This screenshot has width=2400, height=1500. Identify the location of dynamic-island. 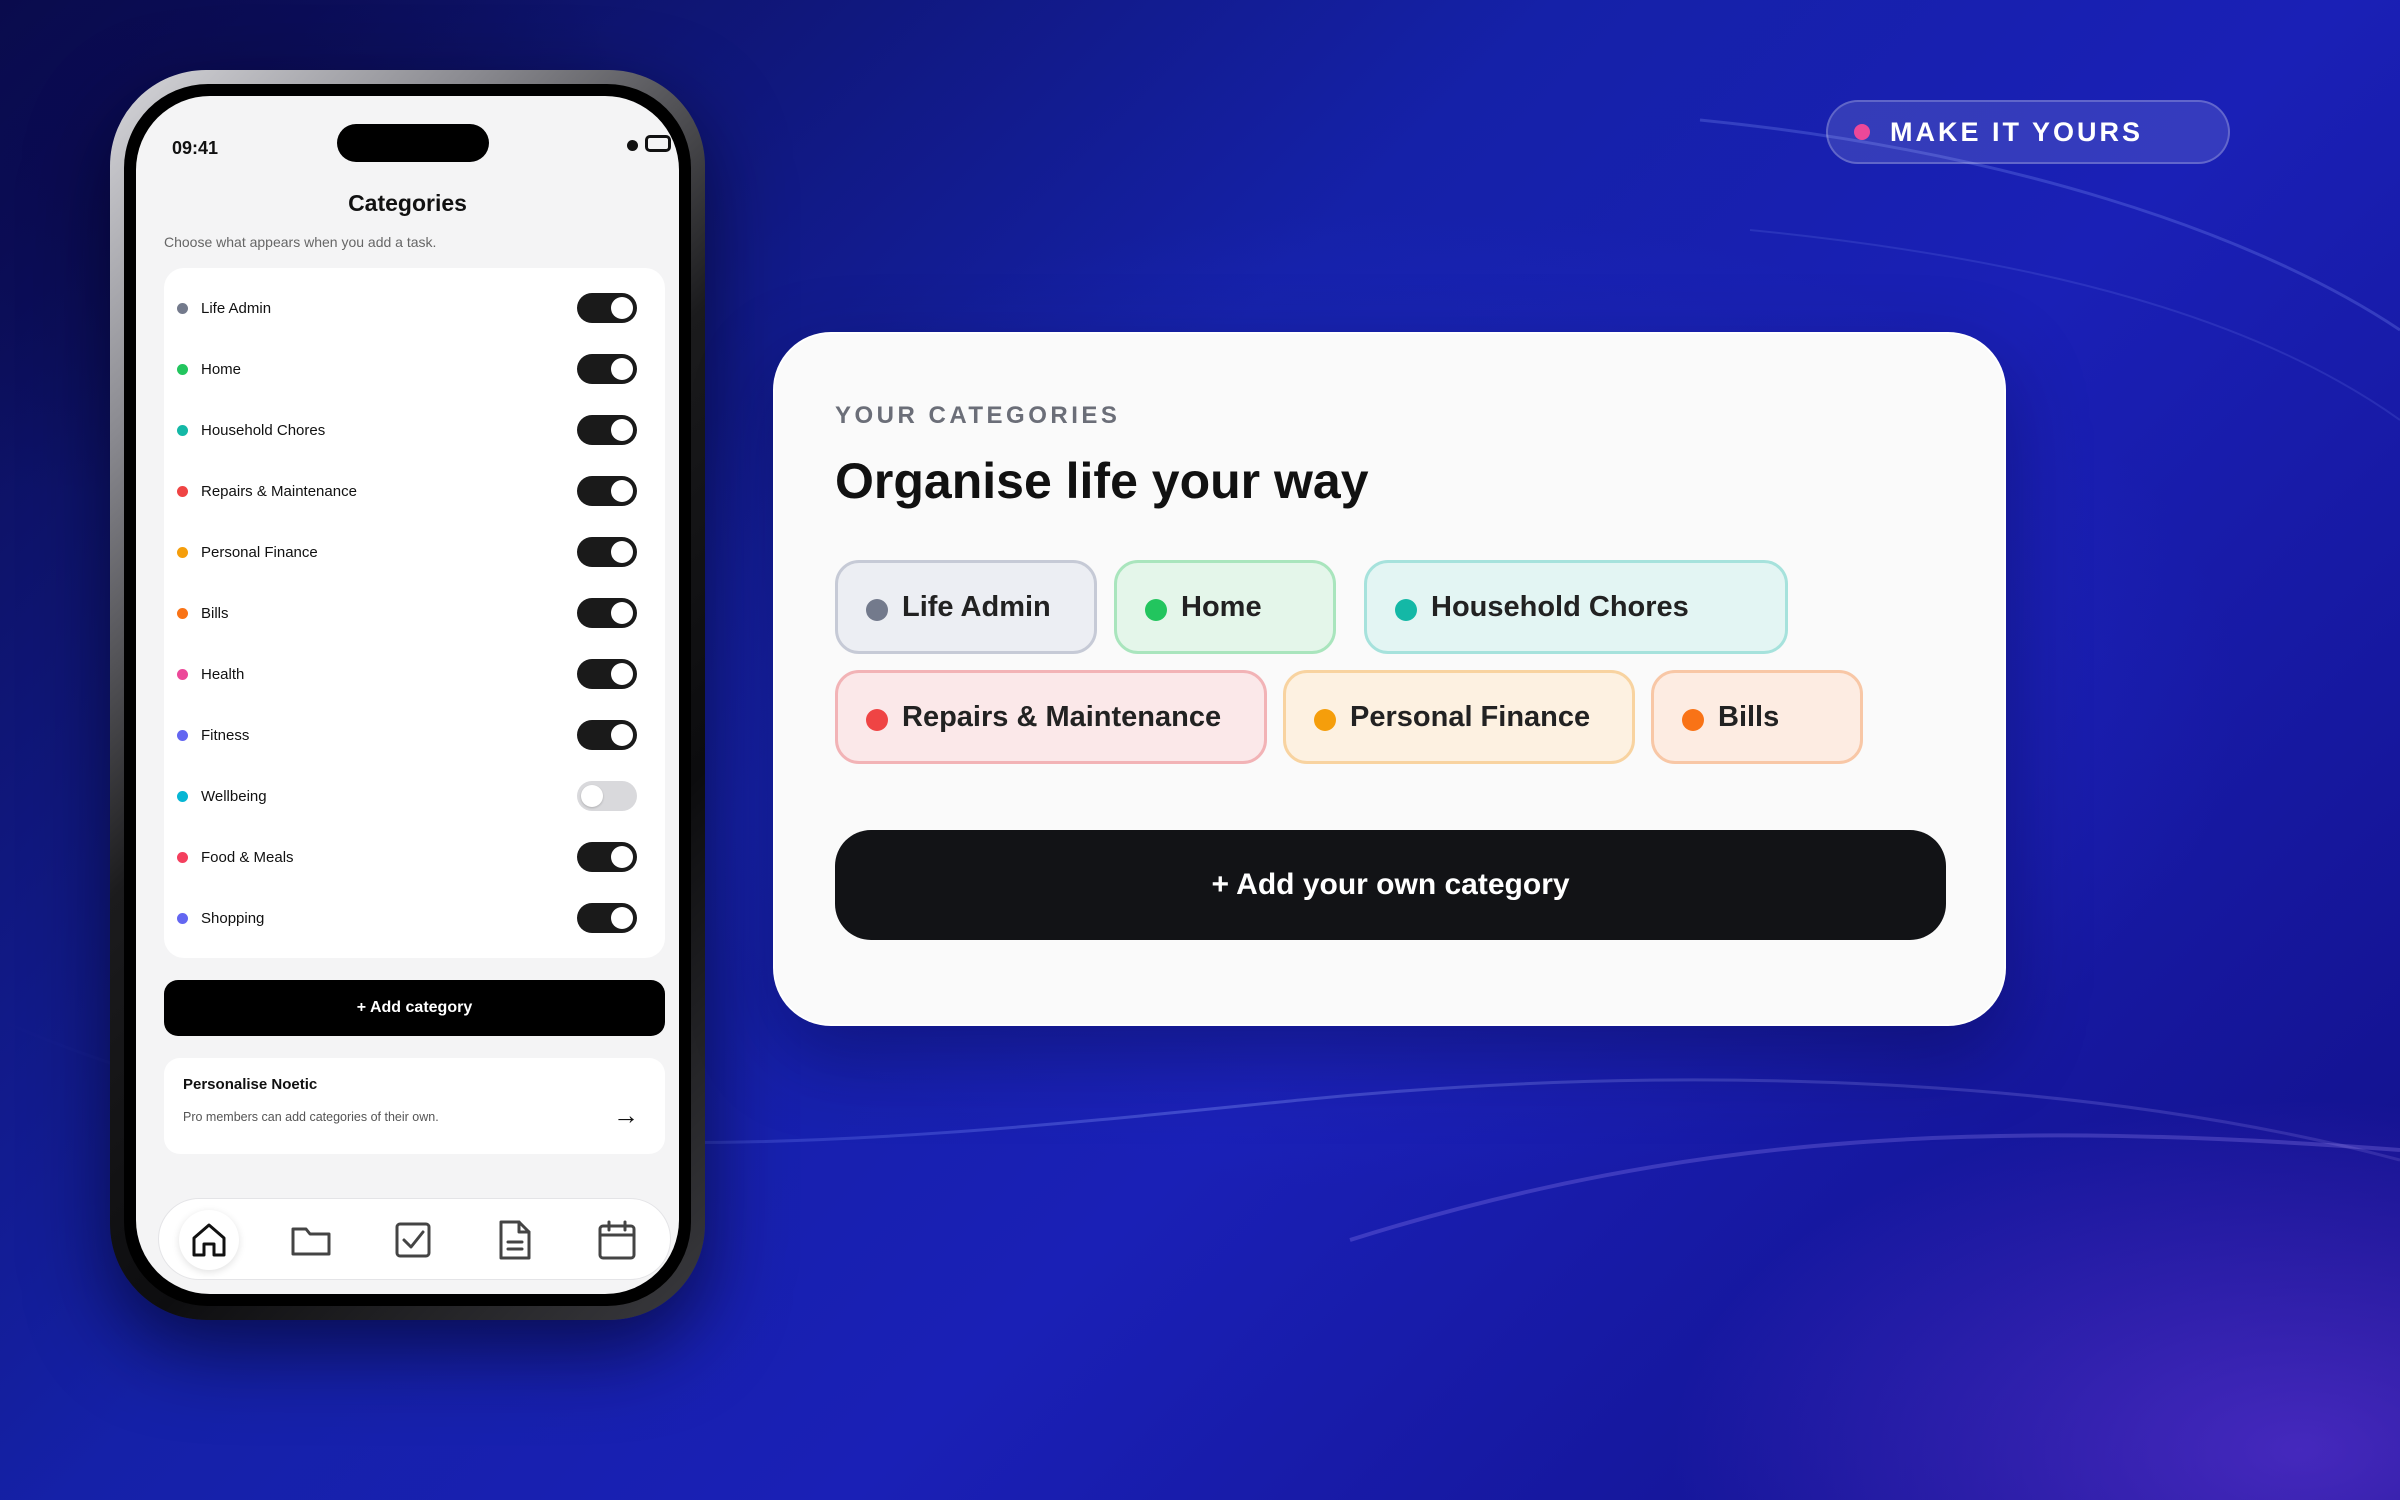
(413, 143).